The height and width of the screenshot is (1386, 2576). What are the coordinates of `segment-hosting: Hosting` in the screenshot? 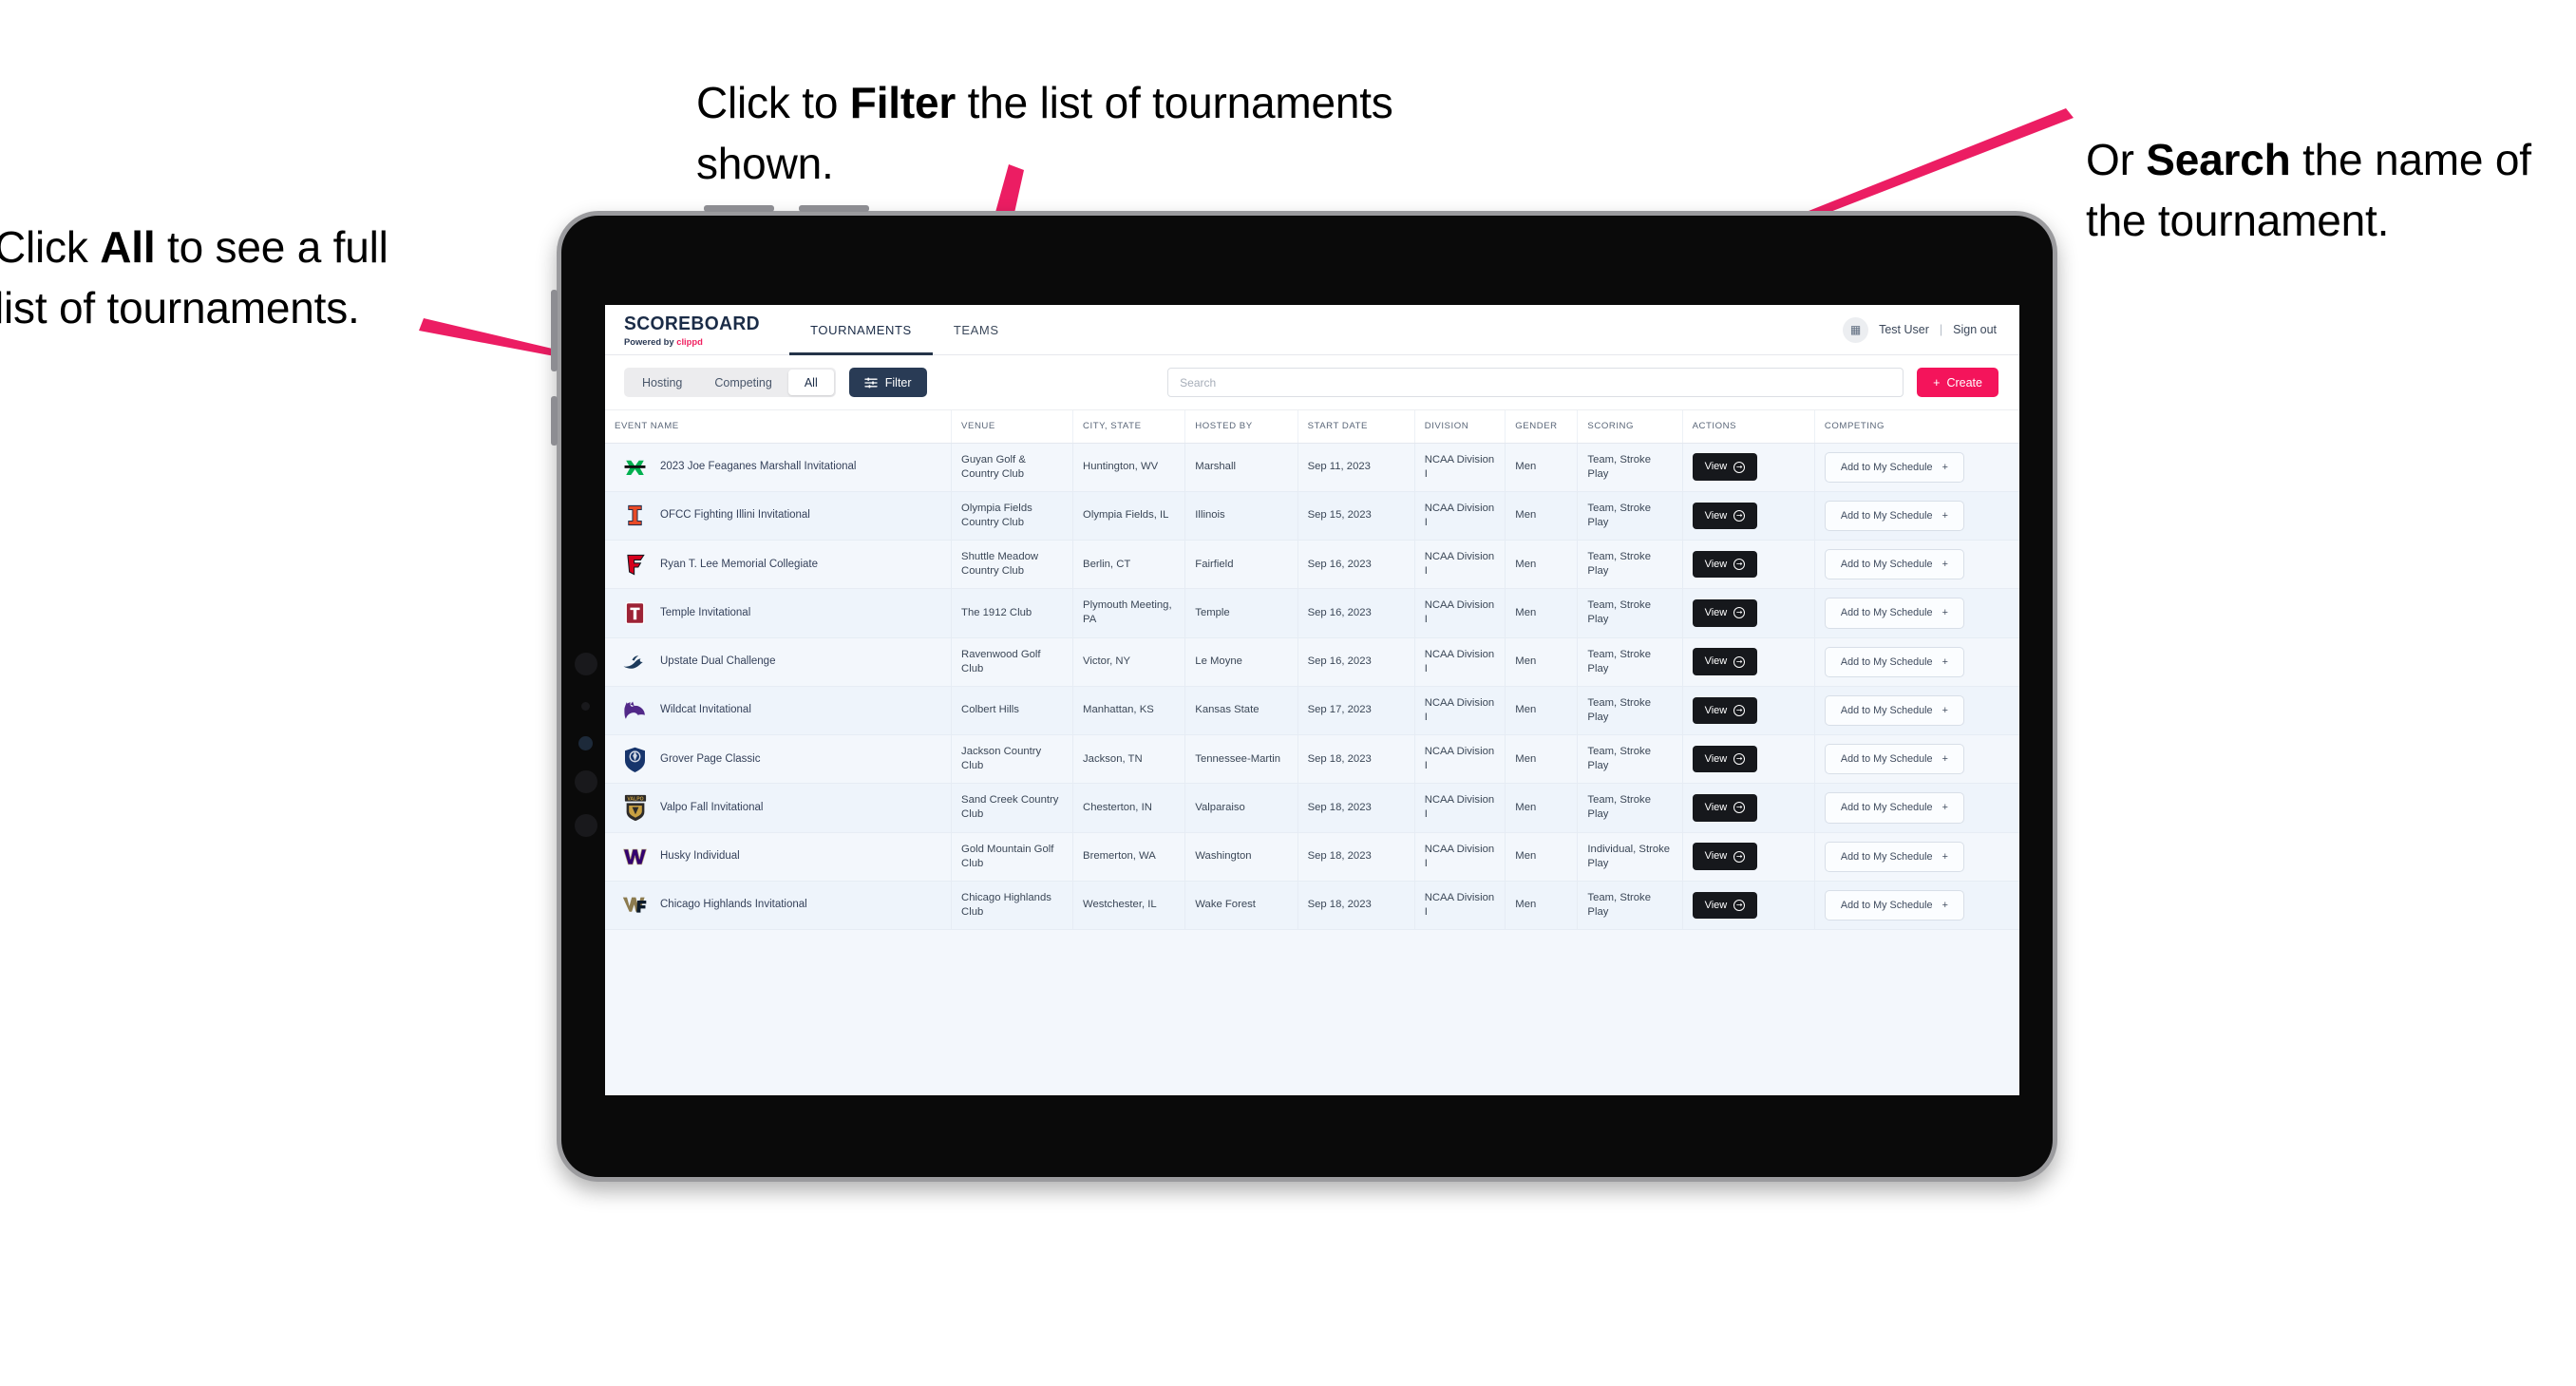 It's located at (662, 382).